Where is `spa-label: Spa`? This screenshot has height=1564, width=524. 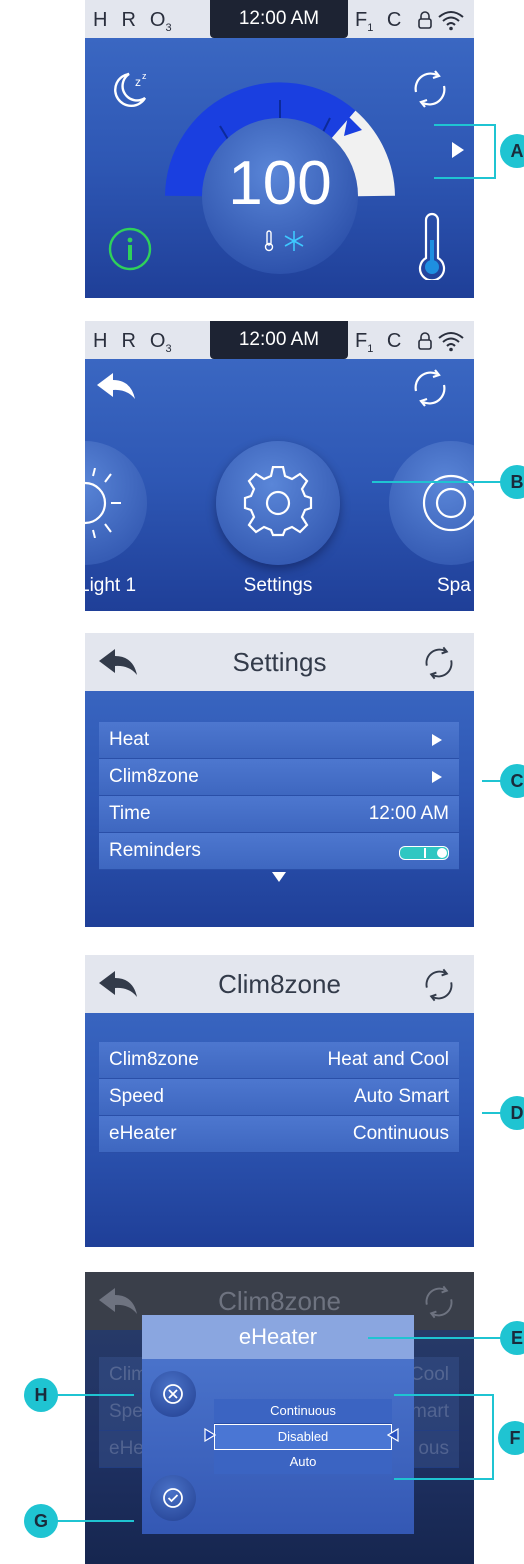
spa-label: Spa is located at coordinates (454, 585).